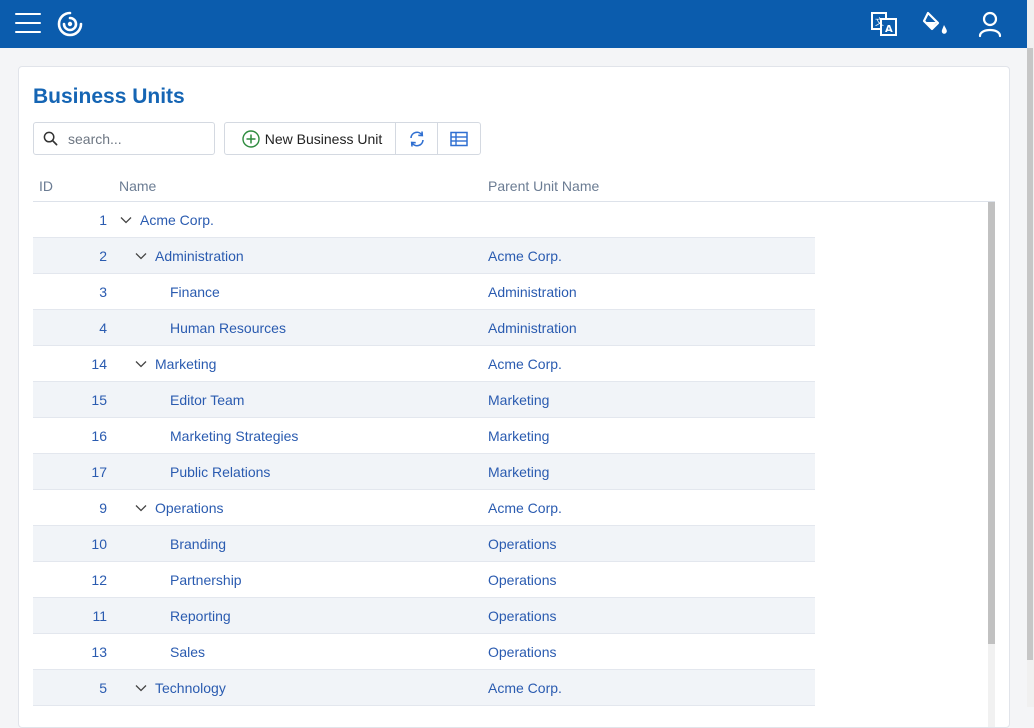  I want to click on table-row: 10 Branding Operations, so click(424, 544).